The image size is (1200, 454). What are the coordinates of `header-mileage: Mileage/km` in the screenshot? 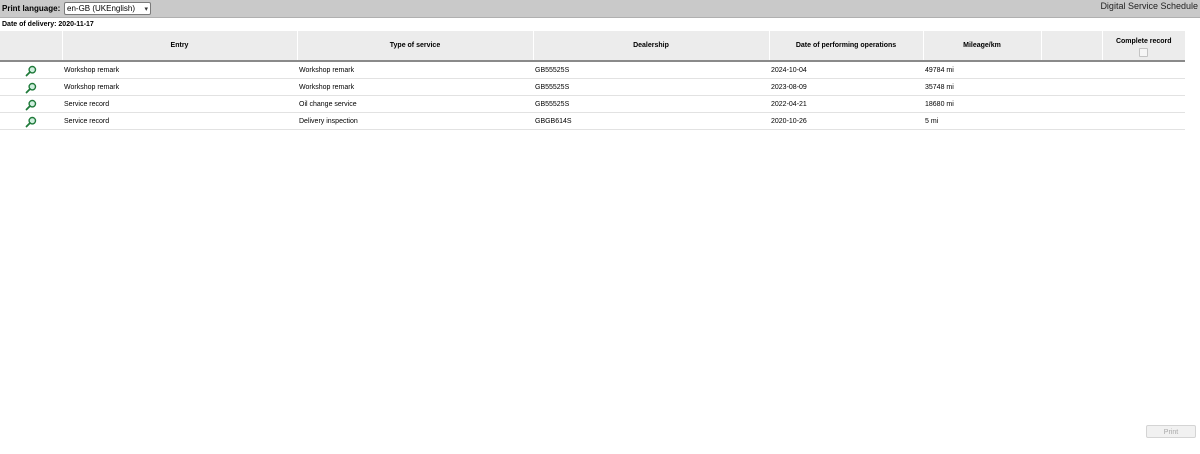 It's located at (981, 46).